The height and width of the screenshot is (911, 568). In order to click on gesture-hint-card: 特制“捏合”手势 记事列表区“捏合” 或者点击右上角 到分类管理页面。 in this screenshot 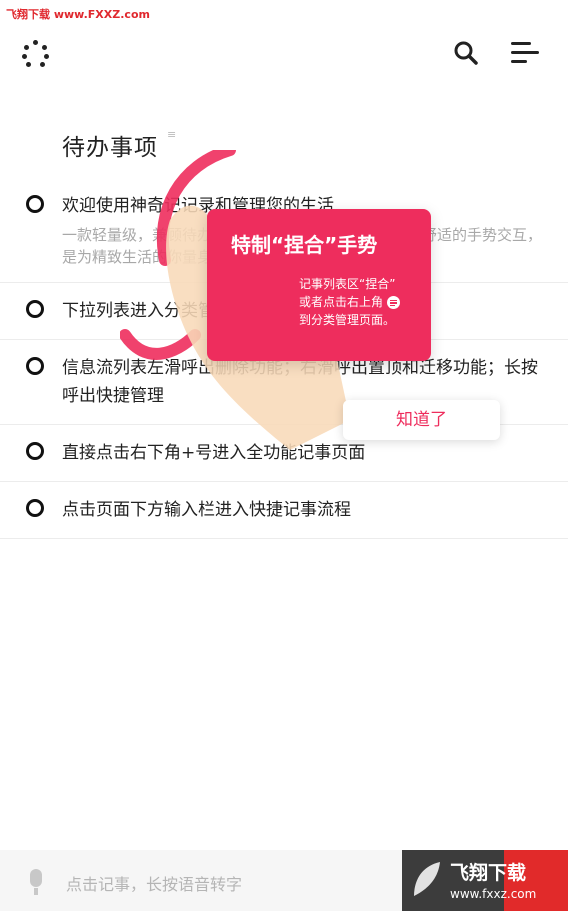, I will do `click(319, 285)`.